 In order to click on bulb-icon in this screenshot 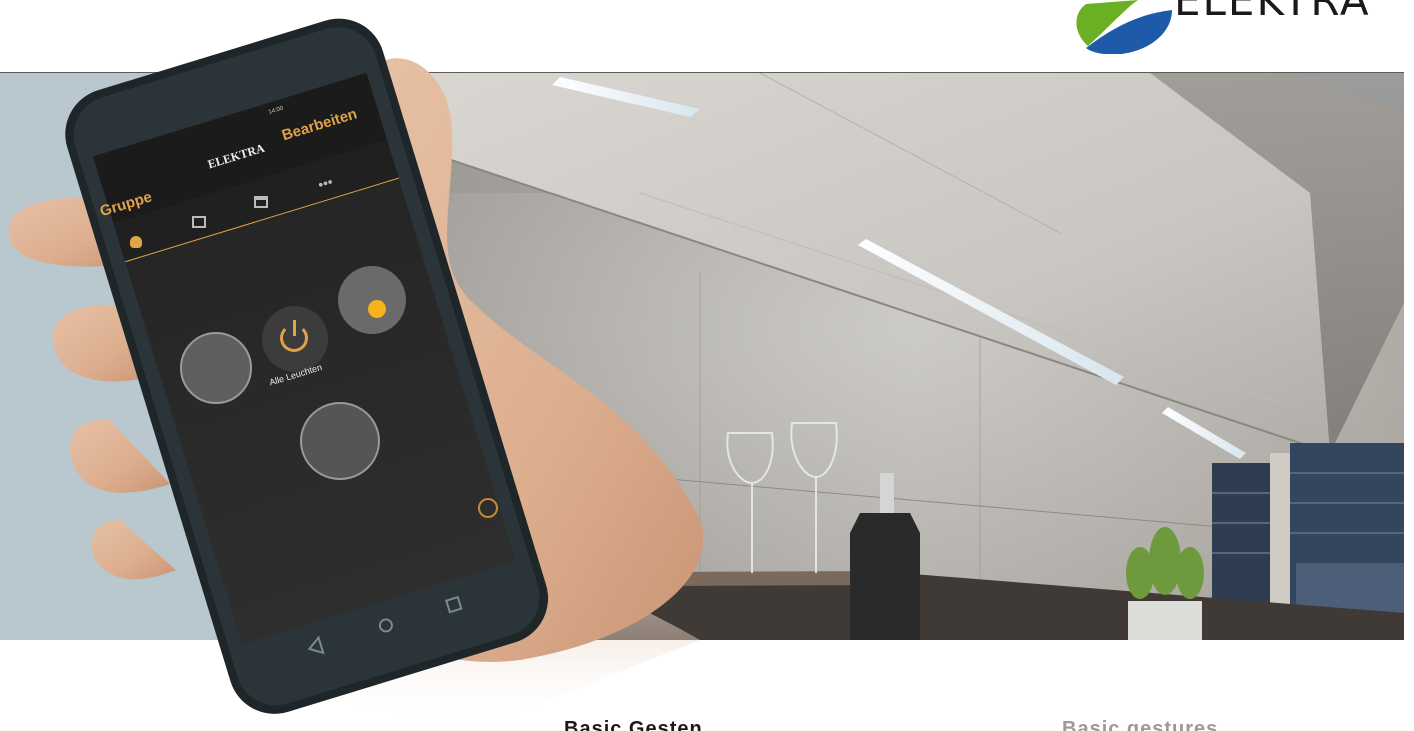, I will do `click(136, 242)`.